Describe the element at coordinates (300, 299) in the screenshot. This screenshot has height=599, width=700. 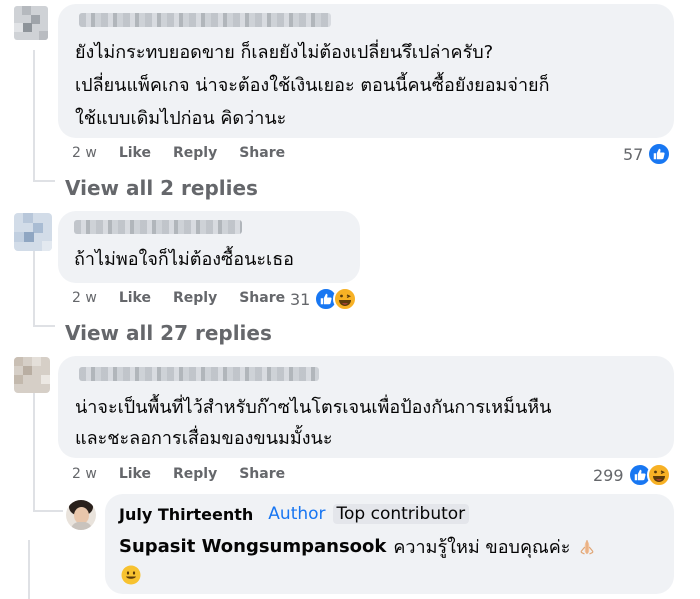
I see `reaction-count: 31` at that location.